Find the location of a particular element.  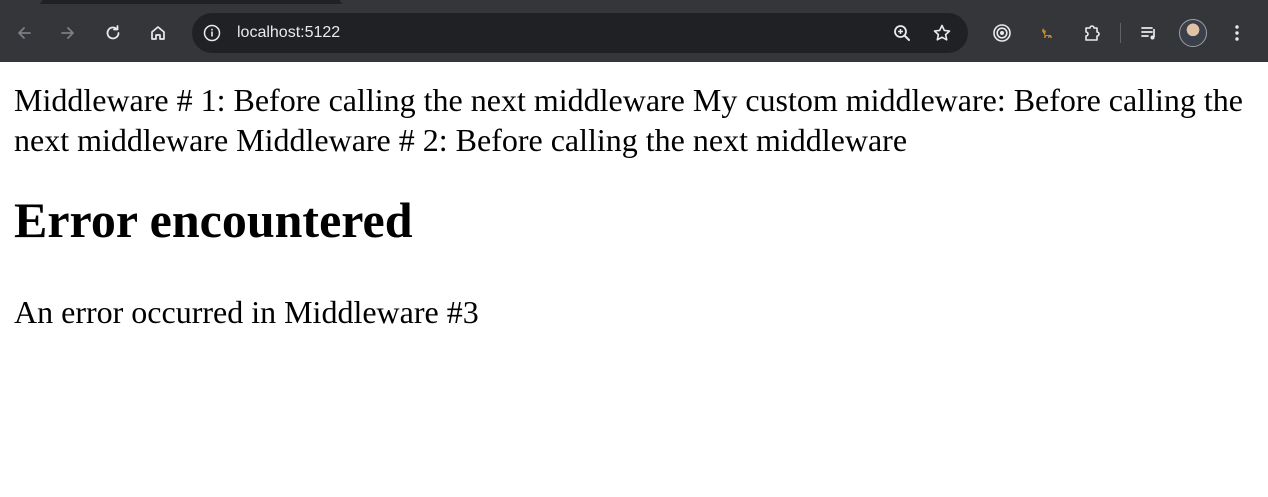

back-button is located at coordinates (24, 33).